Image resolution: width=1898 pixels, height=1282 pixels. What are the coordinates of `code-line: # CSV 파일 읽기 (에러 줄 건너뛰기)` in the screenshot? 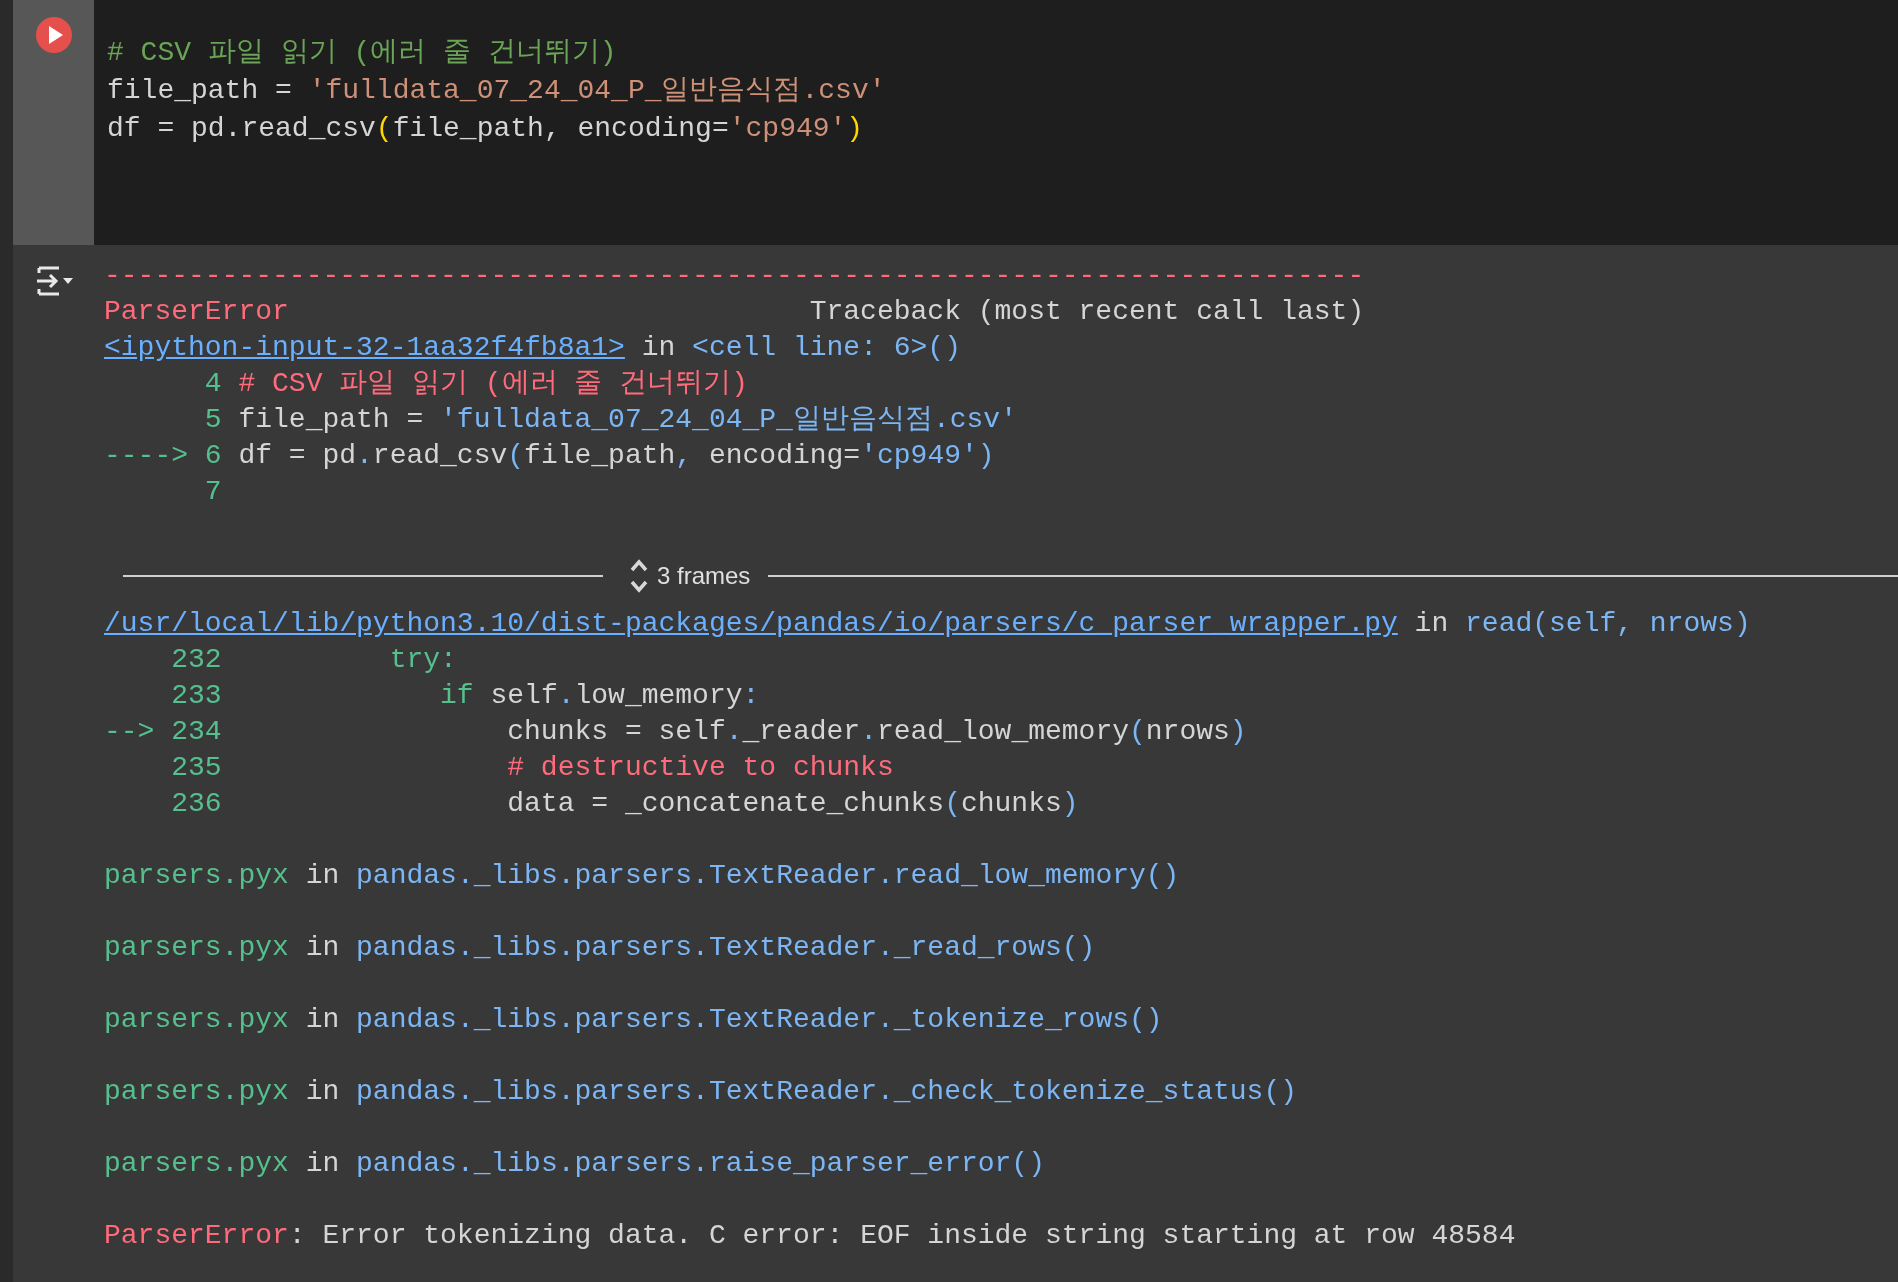 It's located at (362, 53).